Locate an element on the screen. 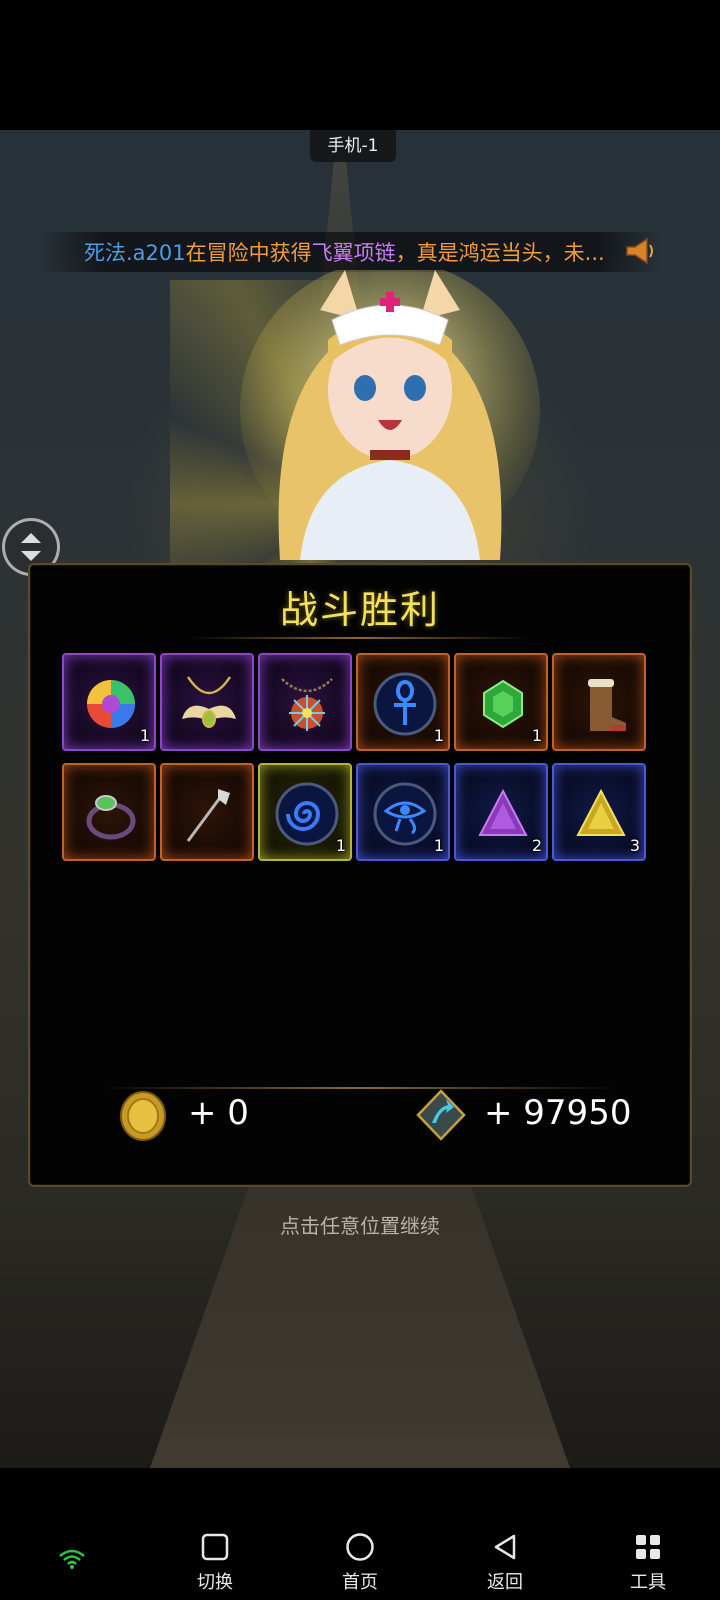  purple-crystal-icon is located at coordinates (503, 812).